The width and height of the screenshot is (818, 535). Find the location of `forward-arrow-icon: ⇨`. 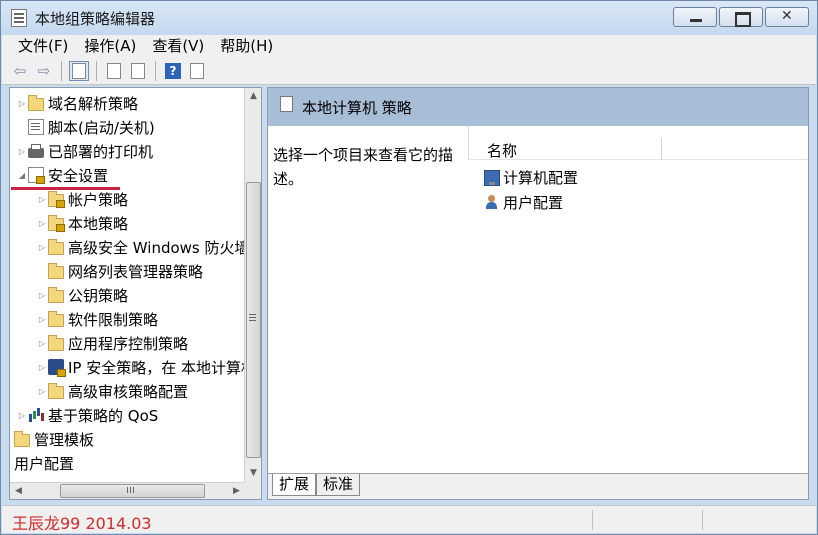

forward-arrow-icon: ⇨ is located at coordinates (44, 71).